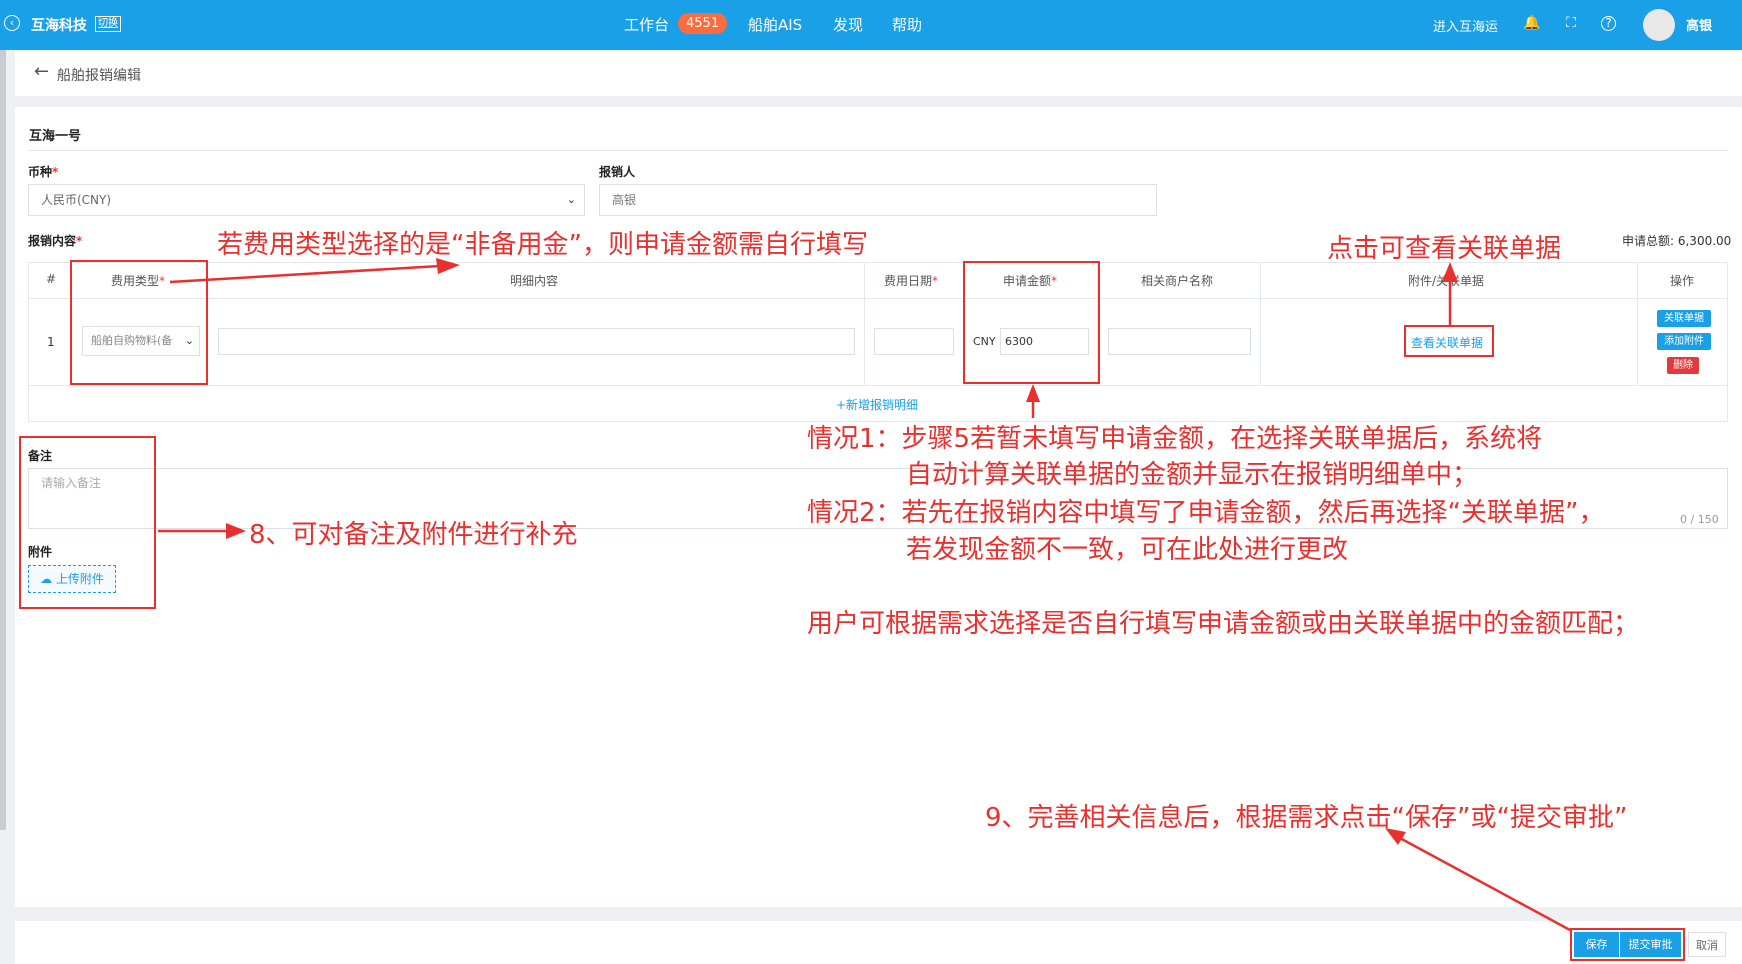  Describe the element at coordinates (1484, 883) in the screenshot. I see `arrow-step9` at that location.